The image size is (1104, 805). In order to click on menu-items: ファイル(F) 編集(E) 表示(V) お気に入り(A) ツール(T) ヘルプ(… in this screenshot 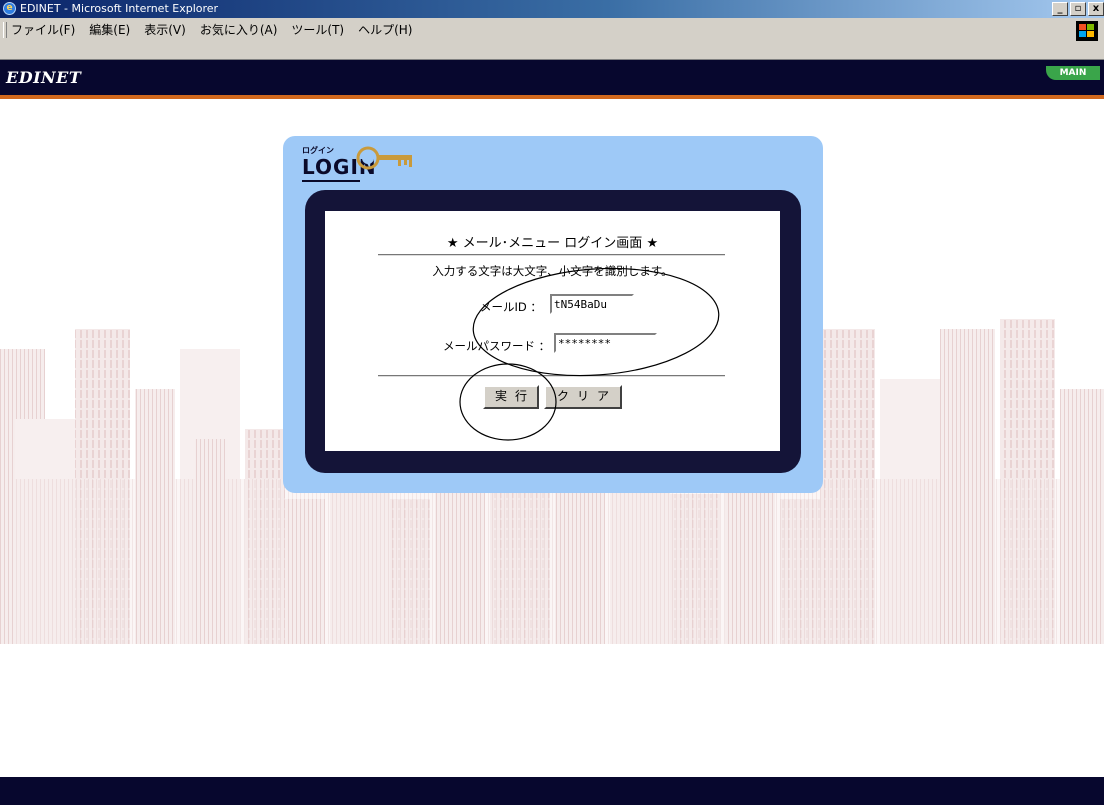, I will do `click(211, 29)`.